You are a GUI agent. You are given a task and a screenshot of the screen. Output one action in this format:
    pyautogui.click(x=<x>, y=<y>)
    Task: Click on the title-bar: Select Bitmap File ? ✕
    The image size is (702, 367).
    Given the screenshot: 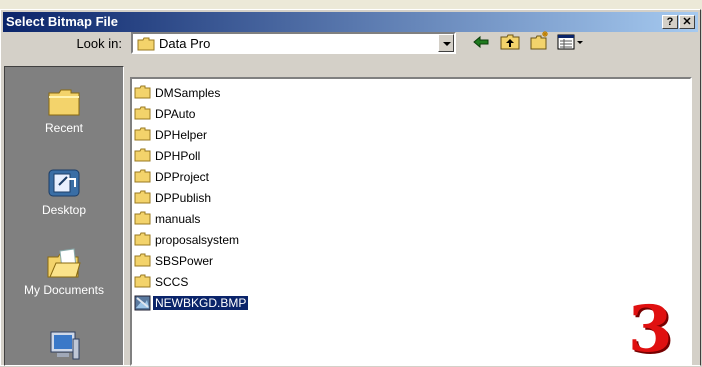 What is the action you would take?
    pyautogui.click(x=350, y=22)
    